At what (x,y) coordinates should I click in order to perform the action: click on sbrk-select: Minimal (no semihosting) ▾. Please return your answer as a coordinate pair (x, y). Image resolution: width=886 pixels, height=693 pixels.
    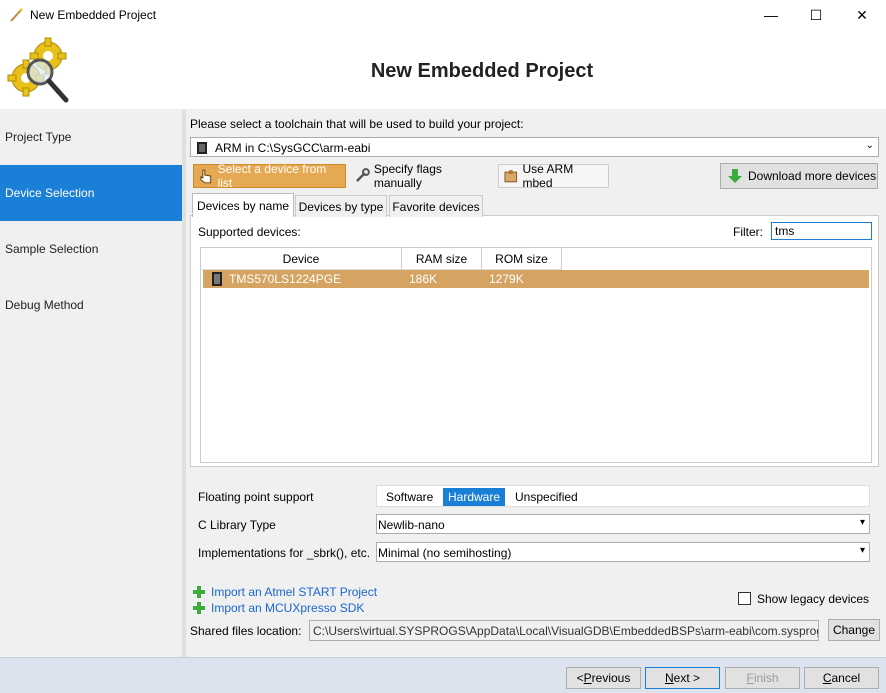
    Looking at the image, I should click on (623, 552).